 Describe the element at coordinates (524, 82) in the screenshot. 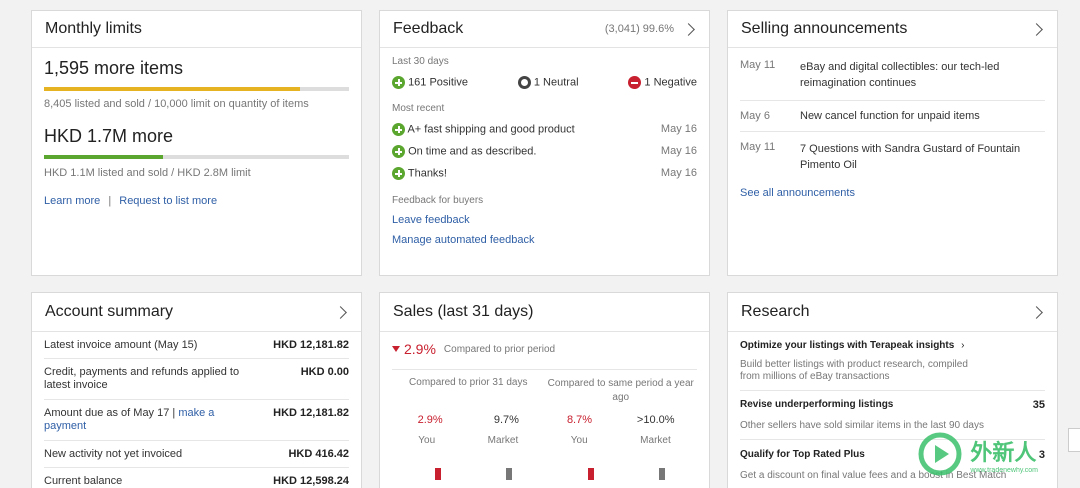

I see `neutral-icon` at that location.